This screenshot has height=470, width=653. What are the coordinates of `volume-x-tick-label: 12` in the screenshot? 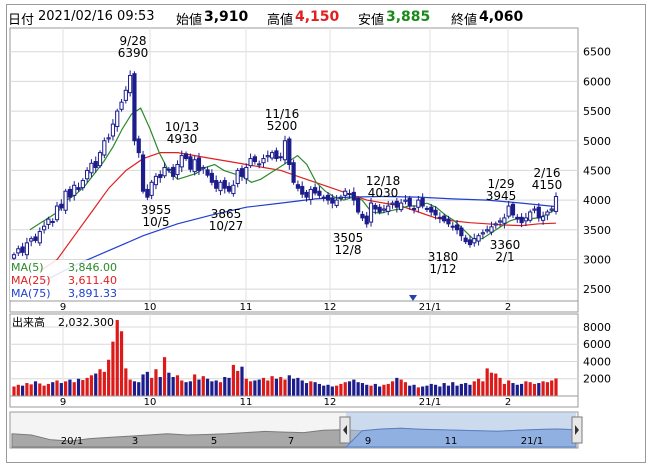 It's located at (330, 402).